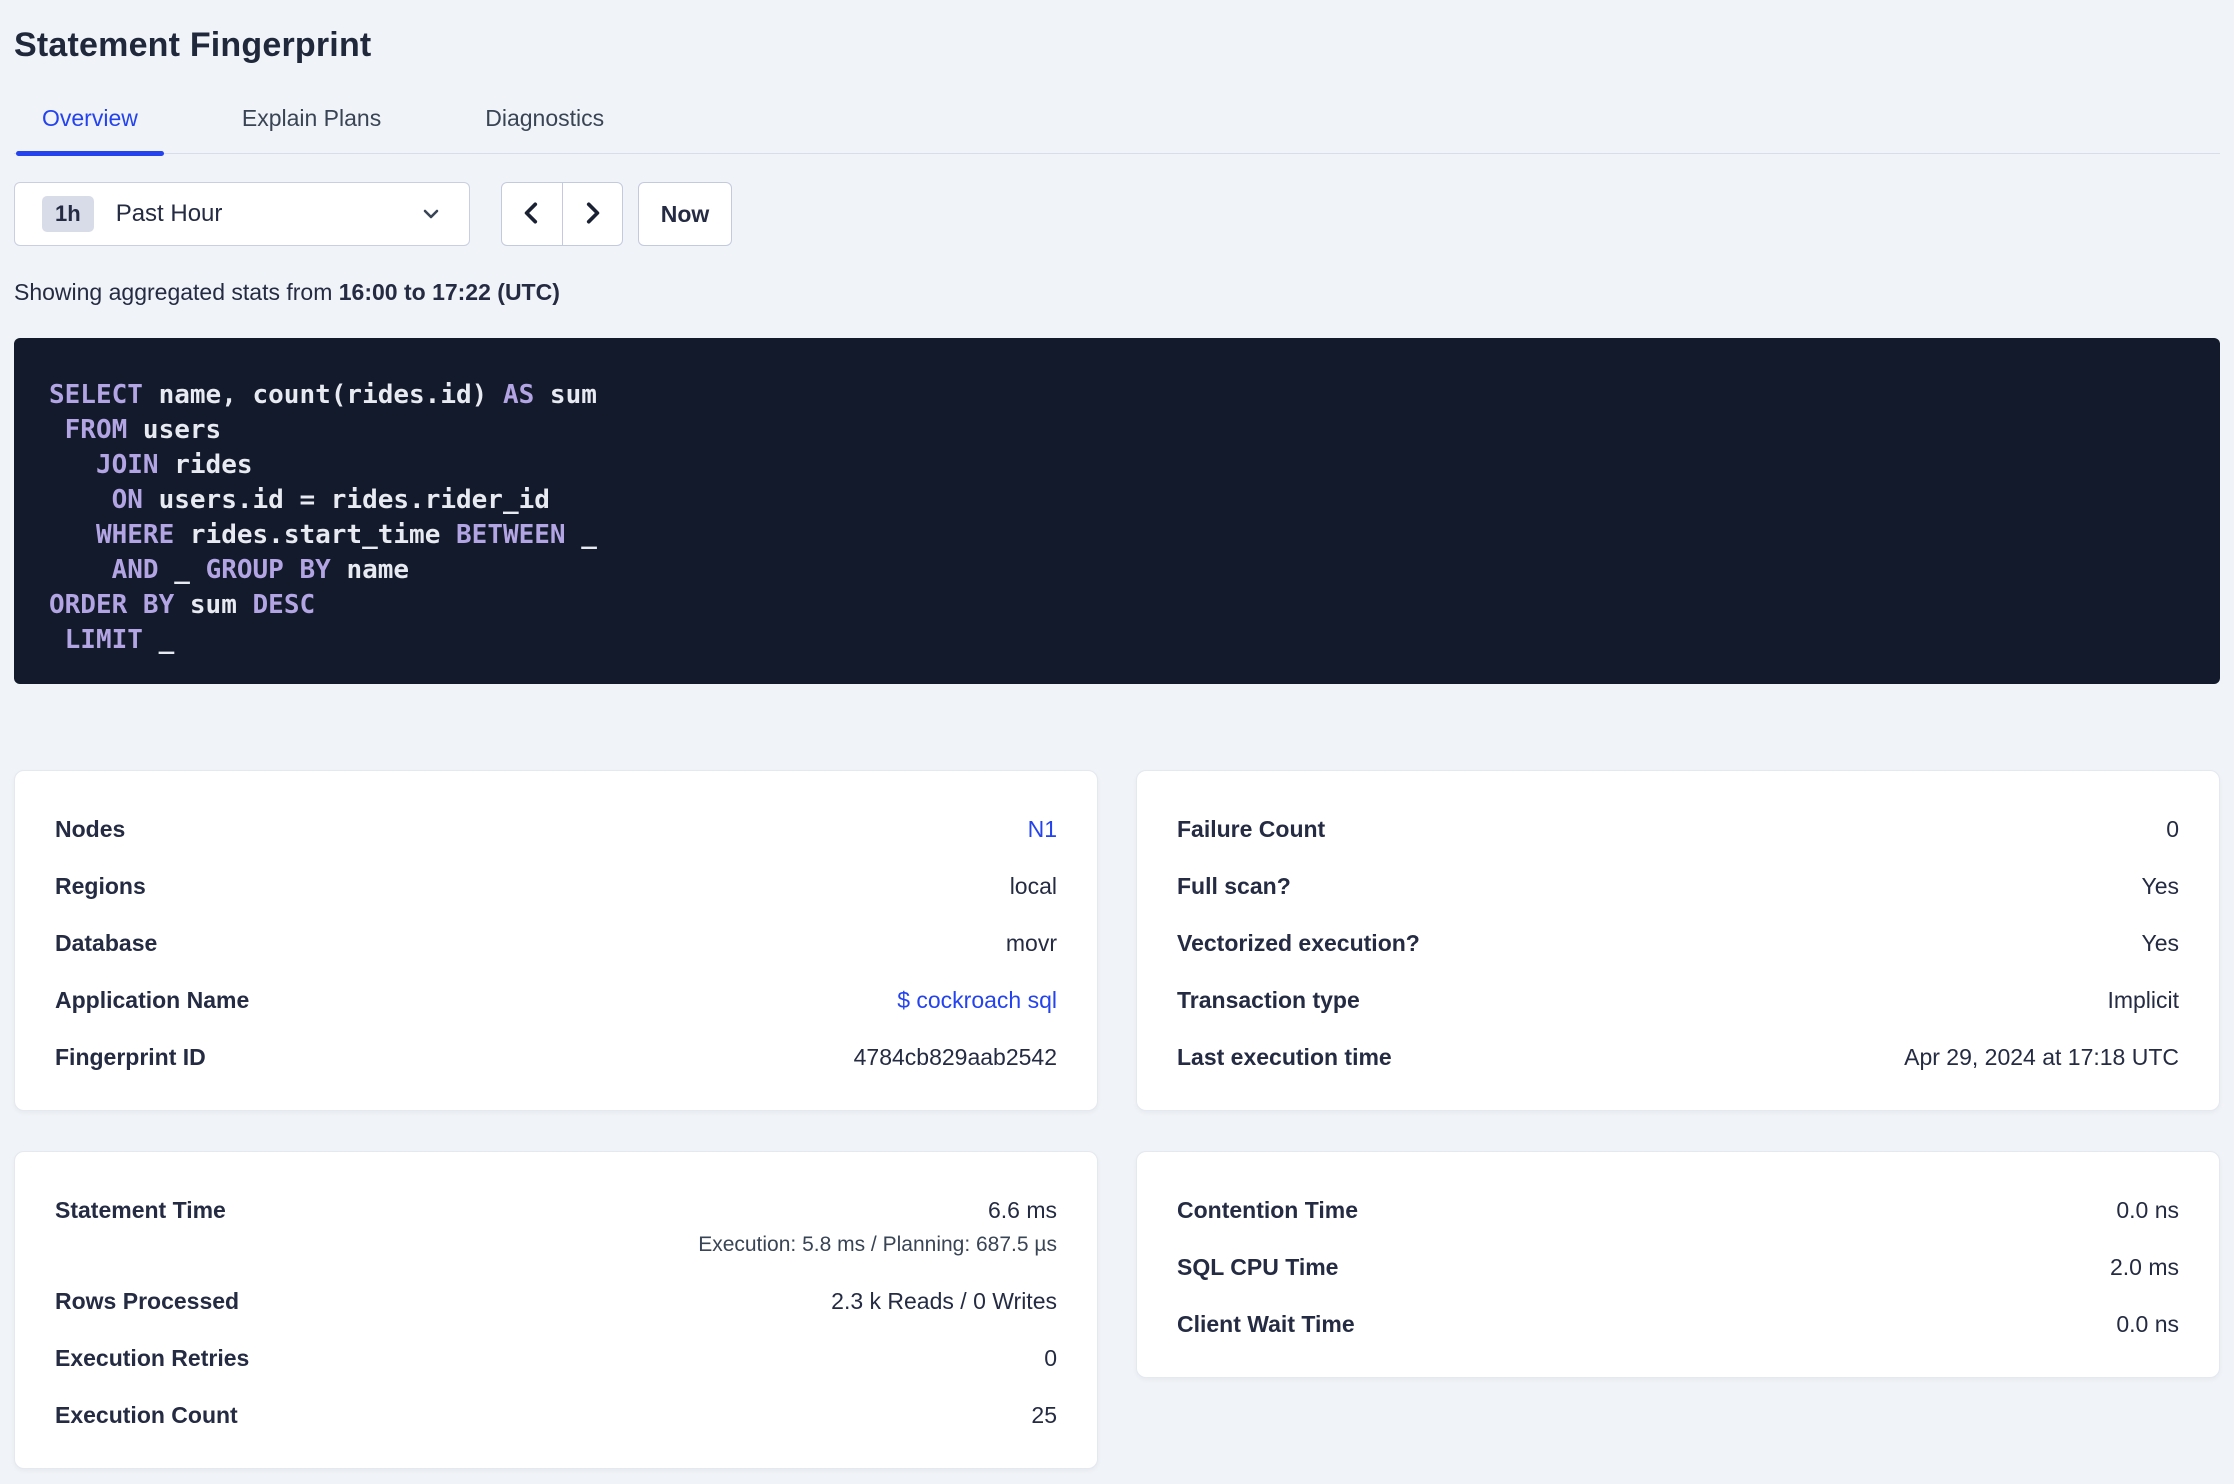 This screenshot has width=2234, height=1484. I want to click on card-row: Execution Retries 0, so click(556, 1358).